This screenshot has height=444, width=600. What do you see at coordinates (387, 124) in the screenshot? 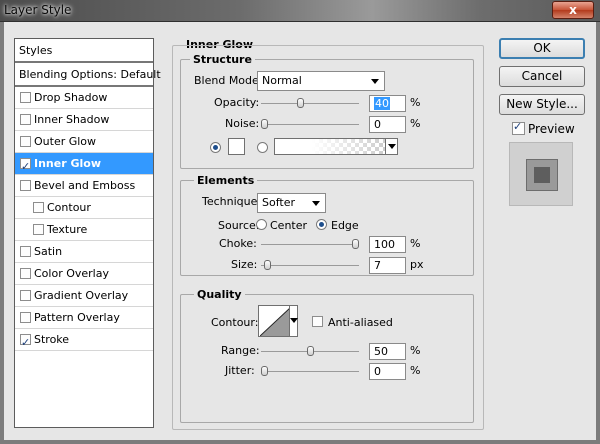
I see `noise-input: 0` at bounding box center [387, 124].